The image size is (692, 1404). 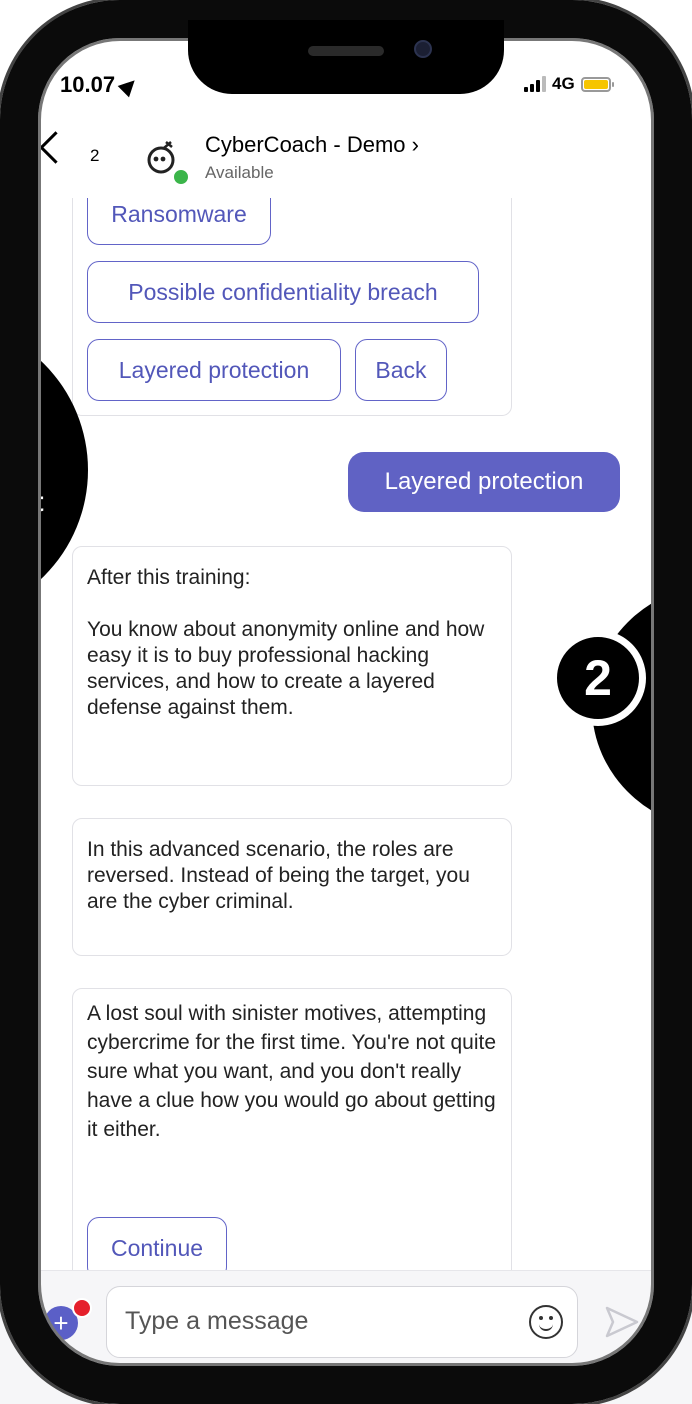 What do you see at coordinates (100, 85) in the screenshot?
I see `status-time: 10.07` at bounding box center [100, 85].